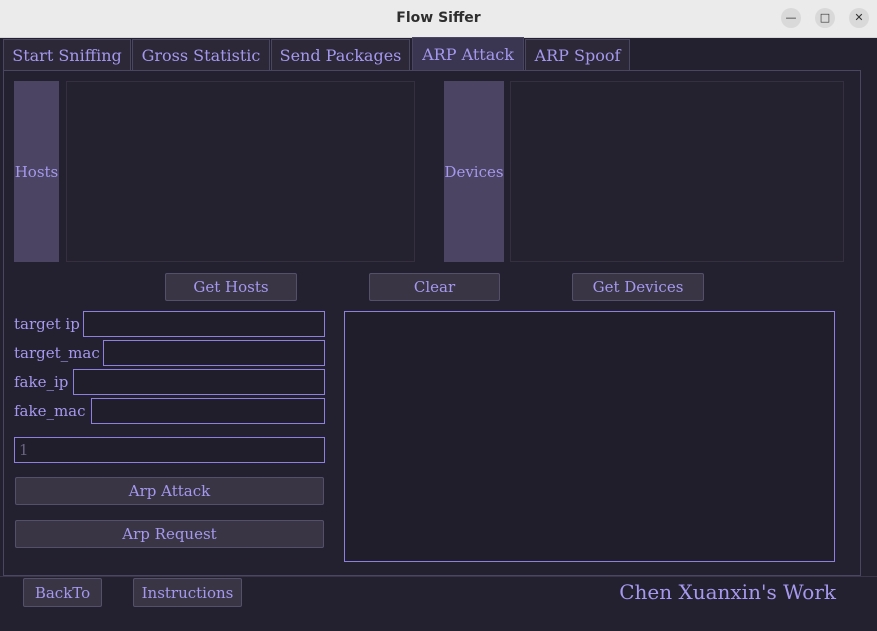 This screenshot has height=631, width=877. I want to click on target-ip-label: target ip, so click(47, 324).